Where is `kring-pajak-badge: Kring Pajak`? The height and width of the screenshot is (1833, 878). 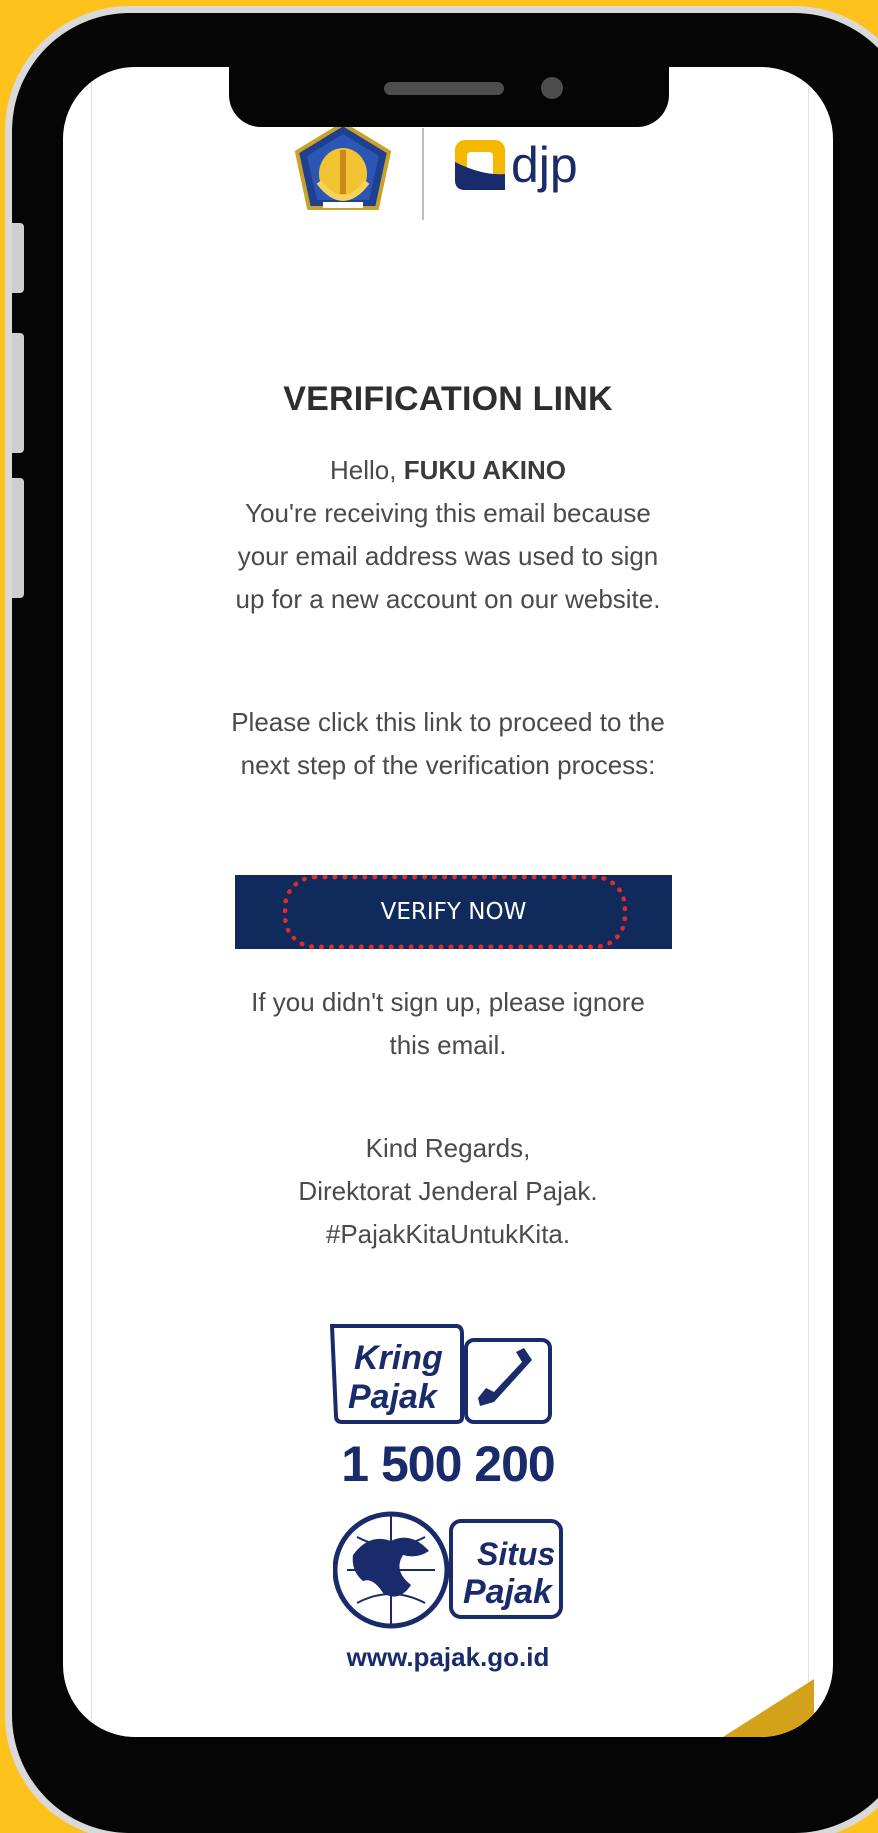
kring-pajak-badge: Kring Pajak is located at coordinates (440, 1374).